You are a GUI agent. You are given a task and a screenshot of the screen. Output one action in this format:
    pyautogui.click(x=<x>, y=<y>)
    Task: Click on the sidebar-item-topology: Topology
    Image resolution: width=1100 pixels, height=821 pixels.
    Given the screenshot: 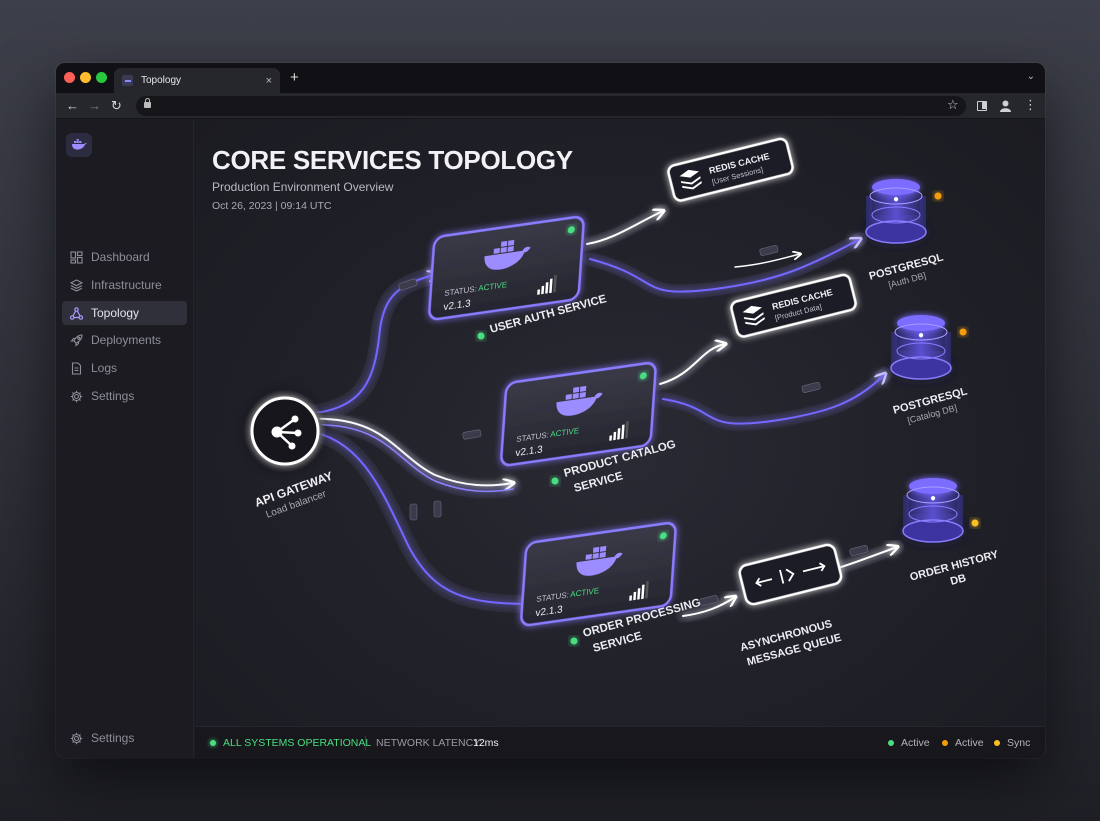 What is the action you would take?
    pyautogui.click(x=124, y=313)
    